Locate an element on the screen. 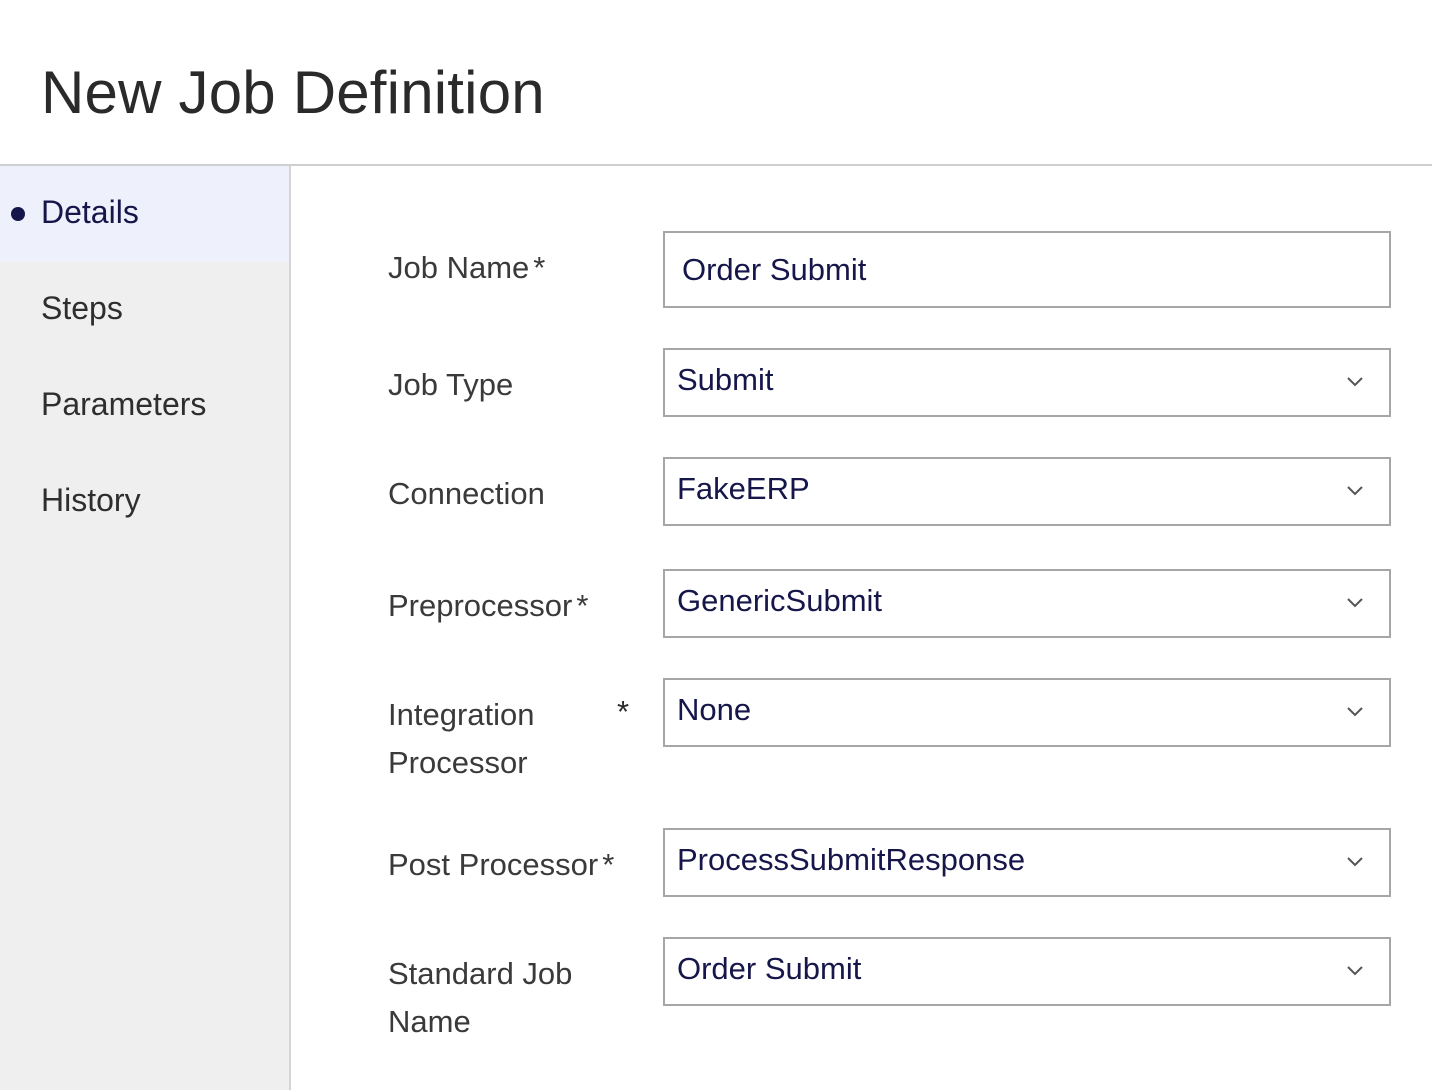  post-processor-label-text: Post Processor is located at coordinates (493, 864).